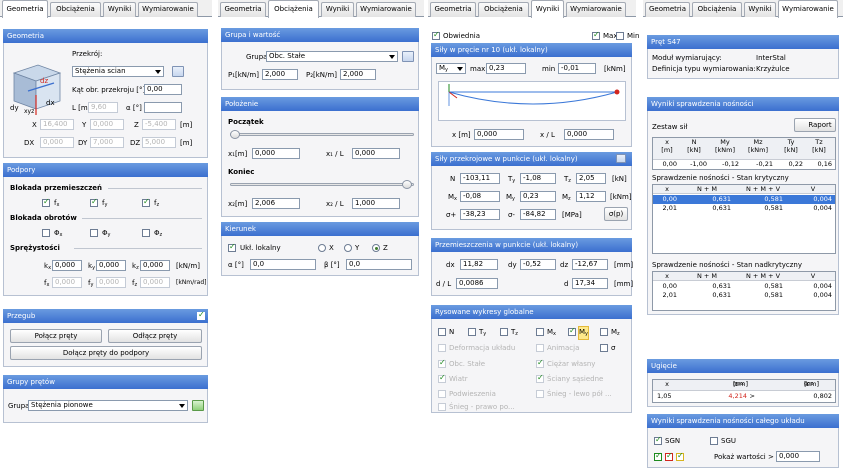  I want to click on wykres-Mx-checkbox, so click(540, 332).